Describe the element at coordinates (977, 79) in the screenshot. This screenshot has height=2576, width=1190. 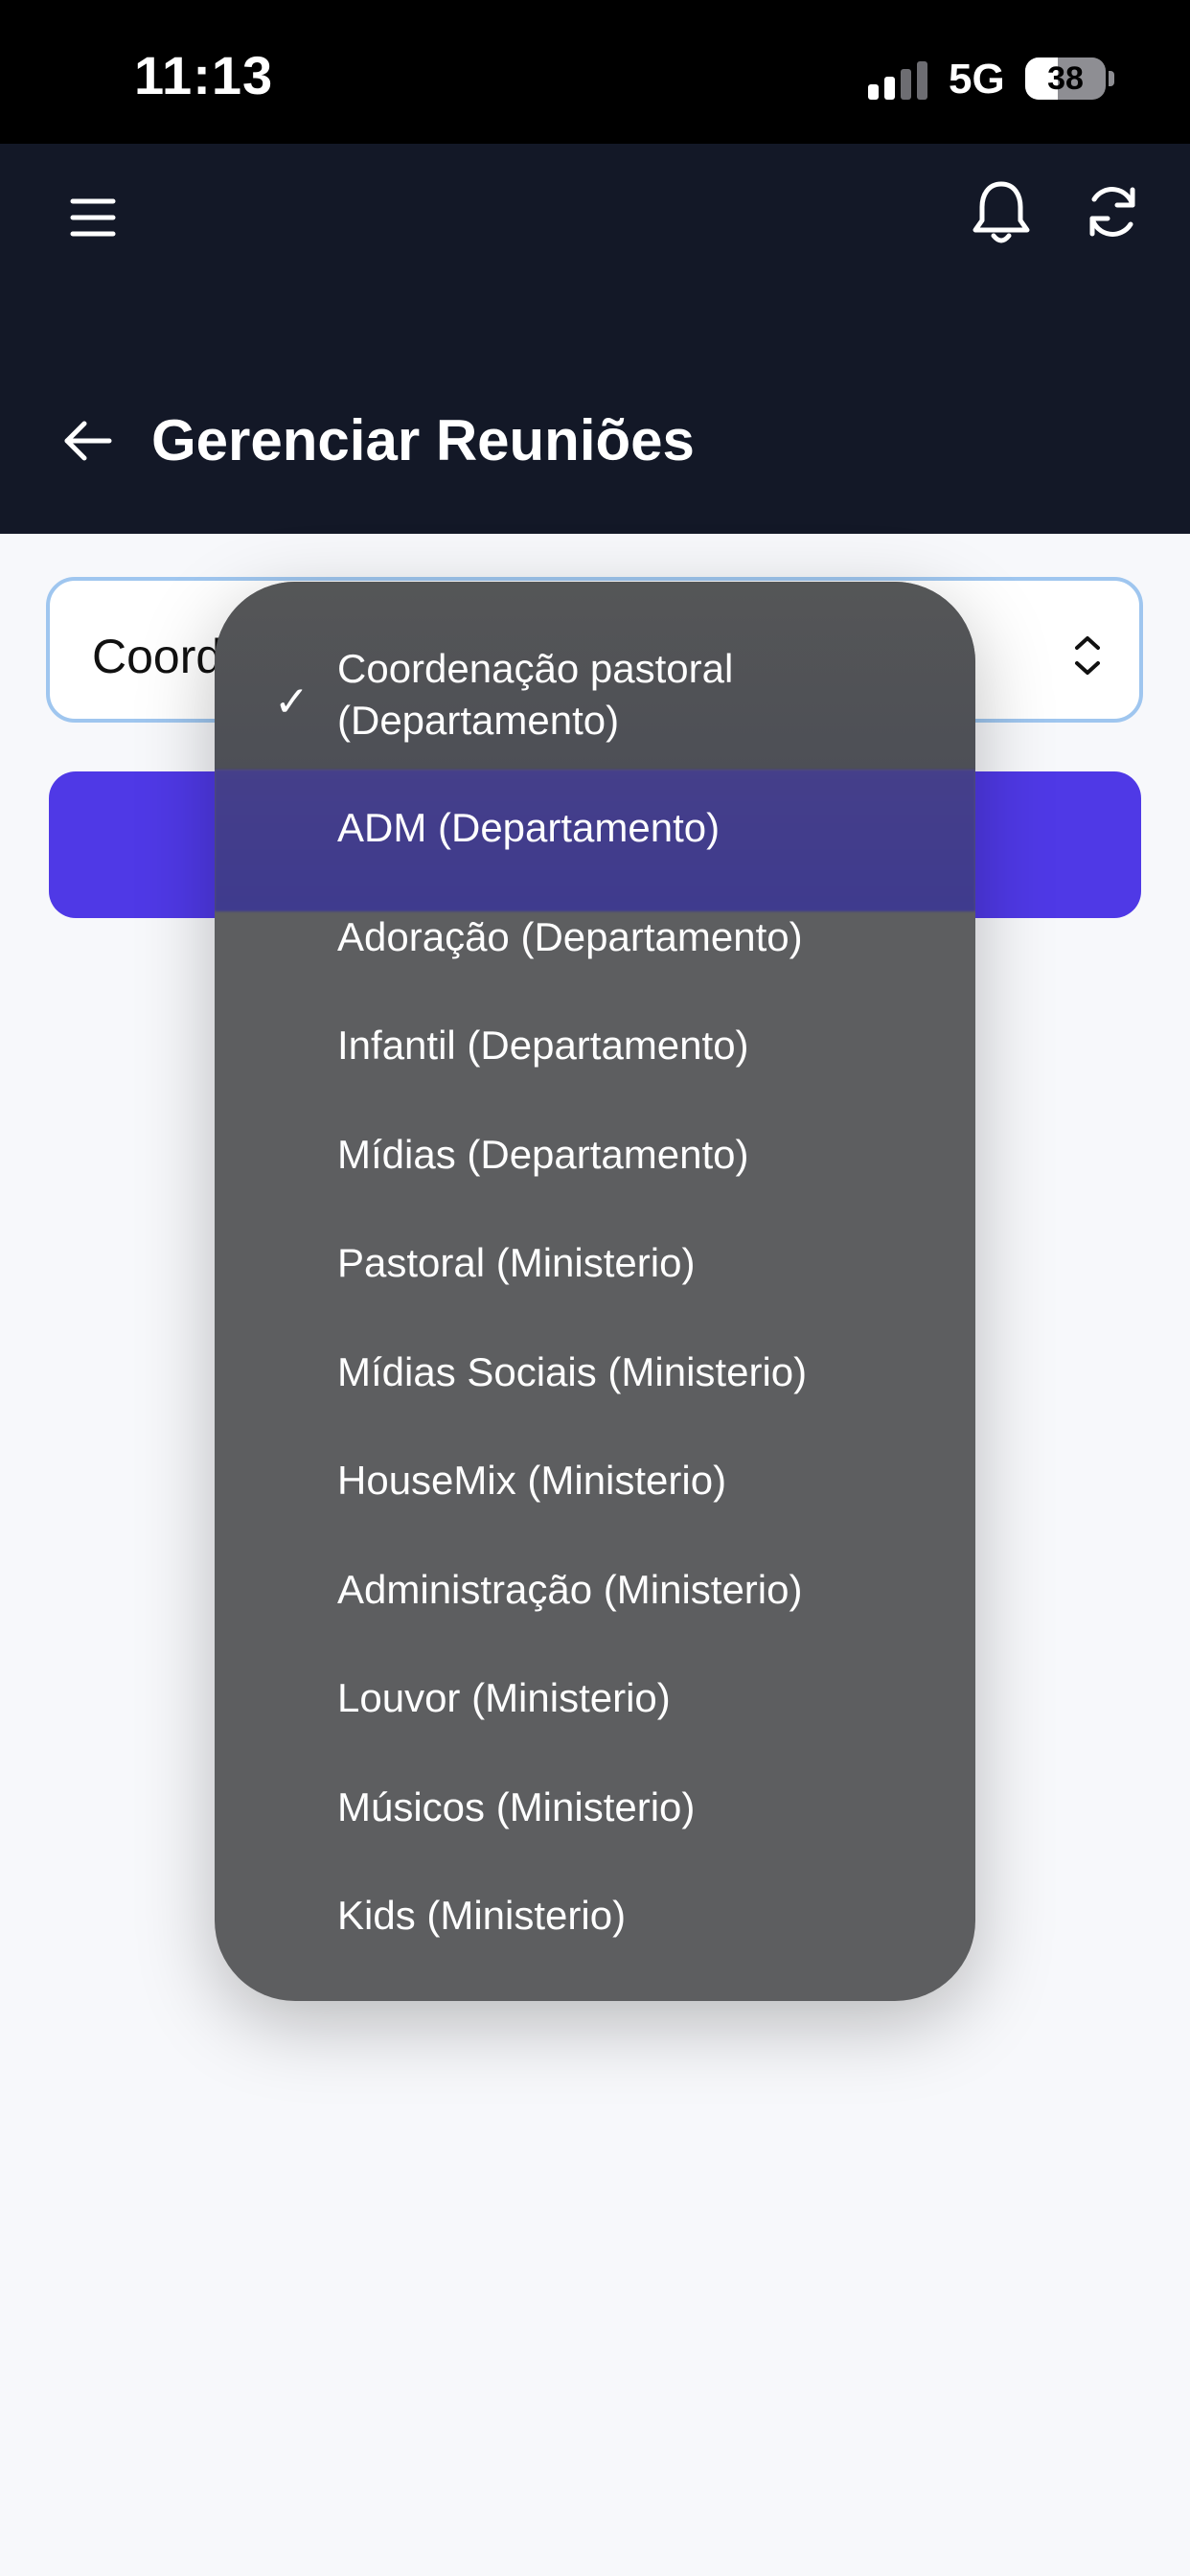
I see `network-type: 5G` at that location.